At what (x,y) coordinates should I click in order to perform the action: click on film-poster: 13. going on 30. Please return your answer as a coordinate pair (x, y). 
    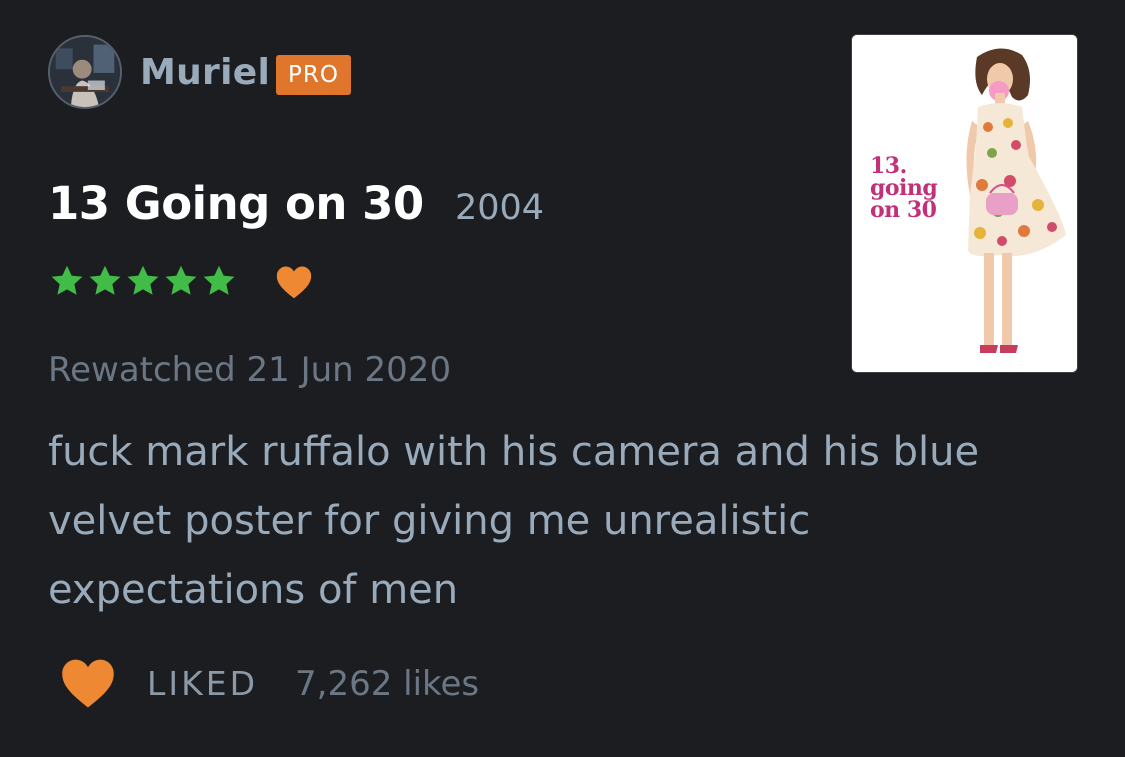
    Looking at the image, I should click on (964, 203).